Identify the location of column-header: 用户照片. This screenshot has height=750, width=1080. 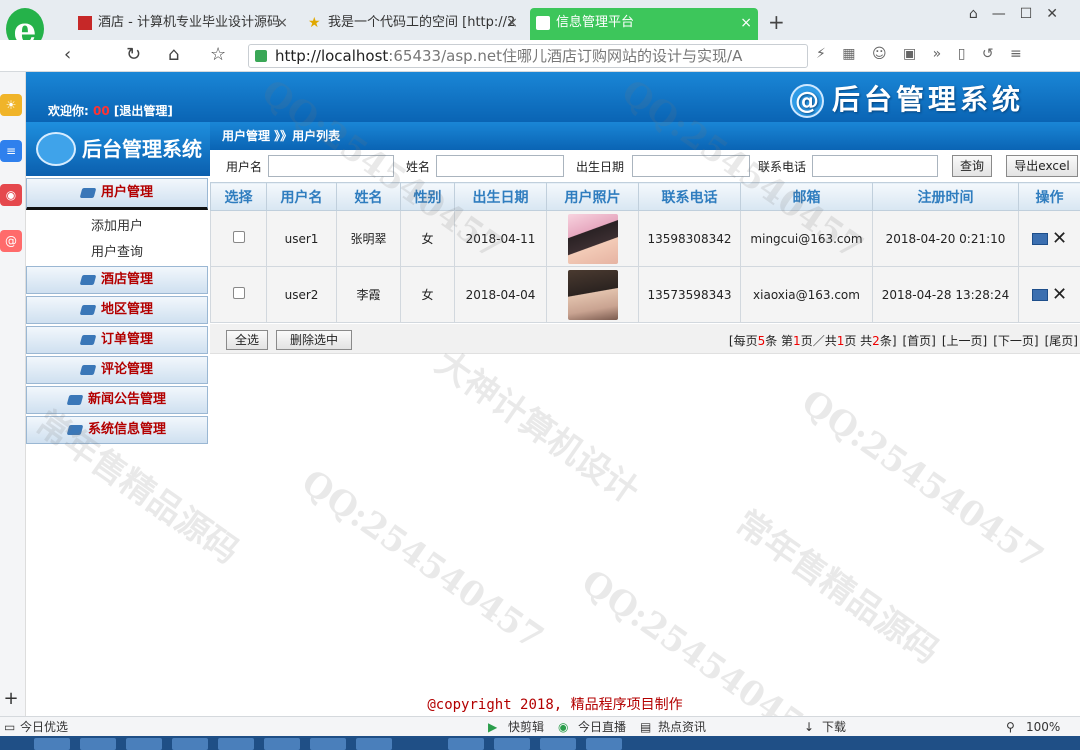
(592, 196).